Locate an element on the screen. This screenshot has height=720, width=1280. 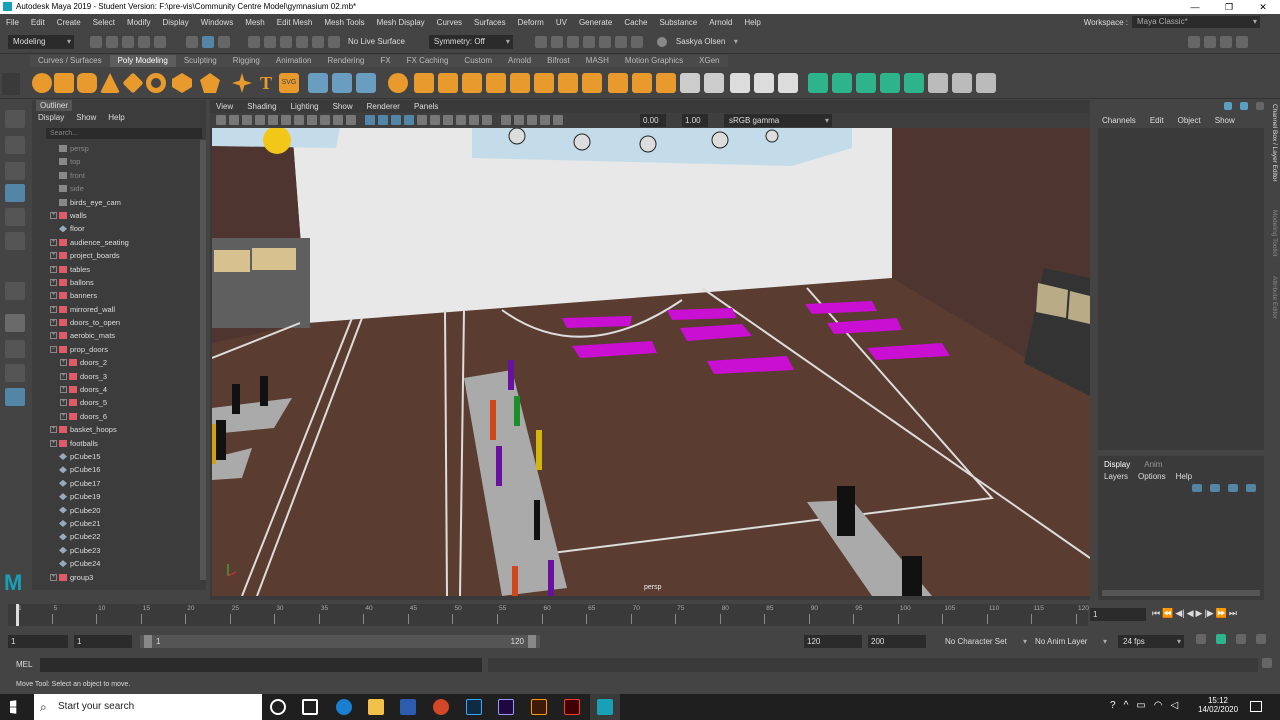
shelf-settings-icon is located at coordinates (11, 84).